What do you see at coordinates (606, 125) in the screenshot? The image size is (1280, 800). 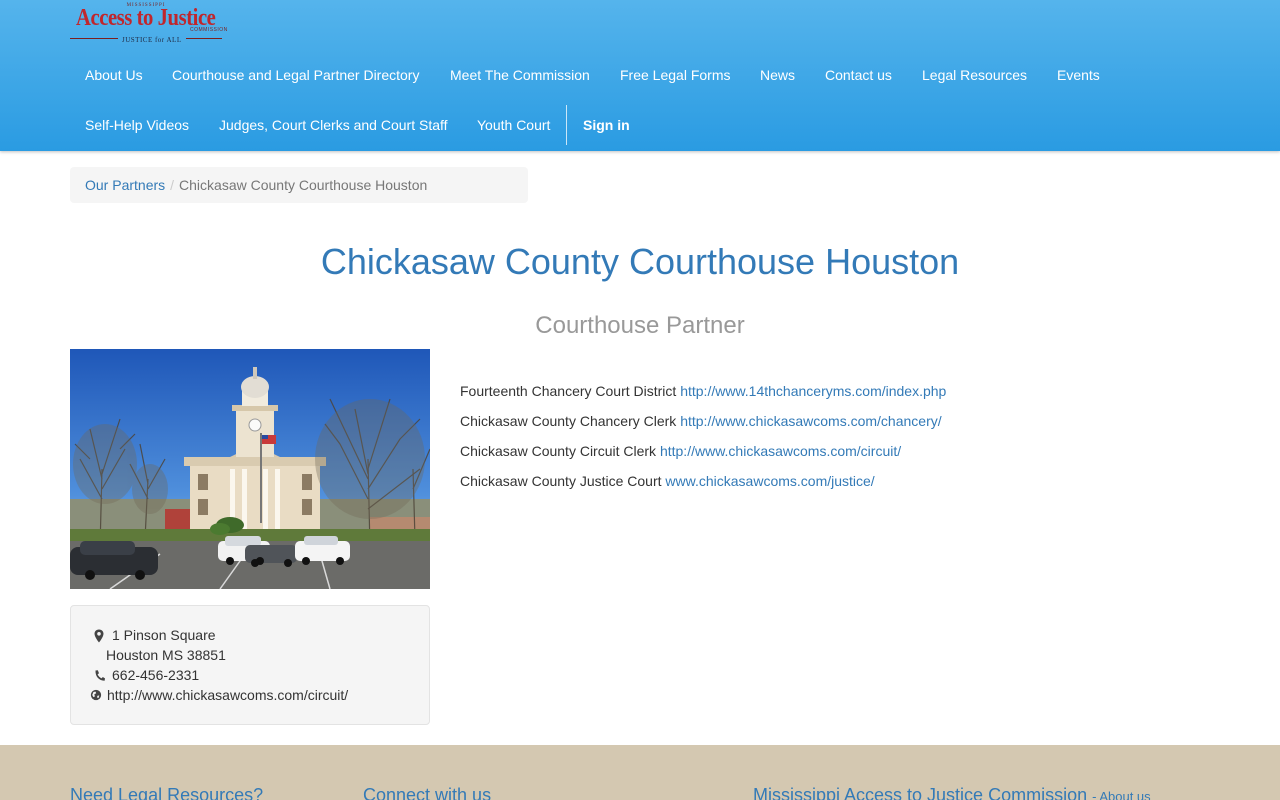 I see `sign-in-link: Sign in` at bounding box center [606, 125].